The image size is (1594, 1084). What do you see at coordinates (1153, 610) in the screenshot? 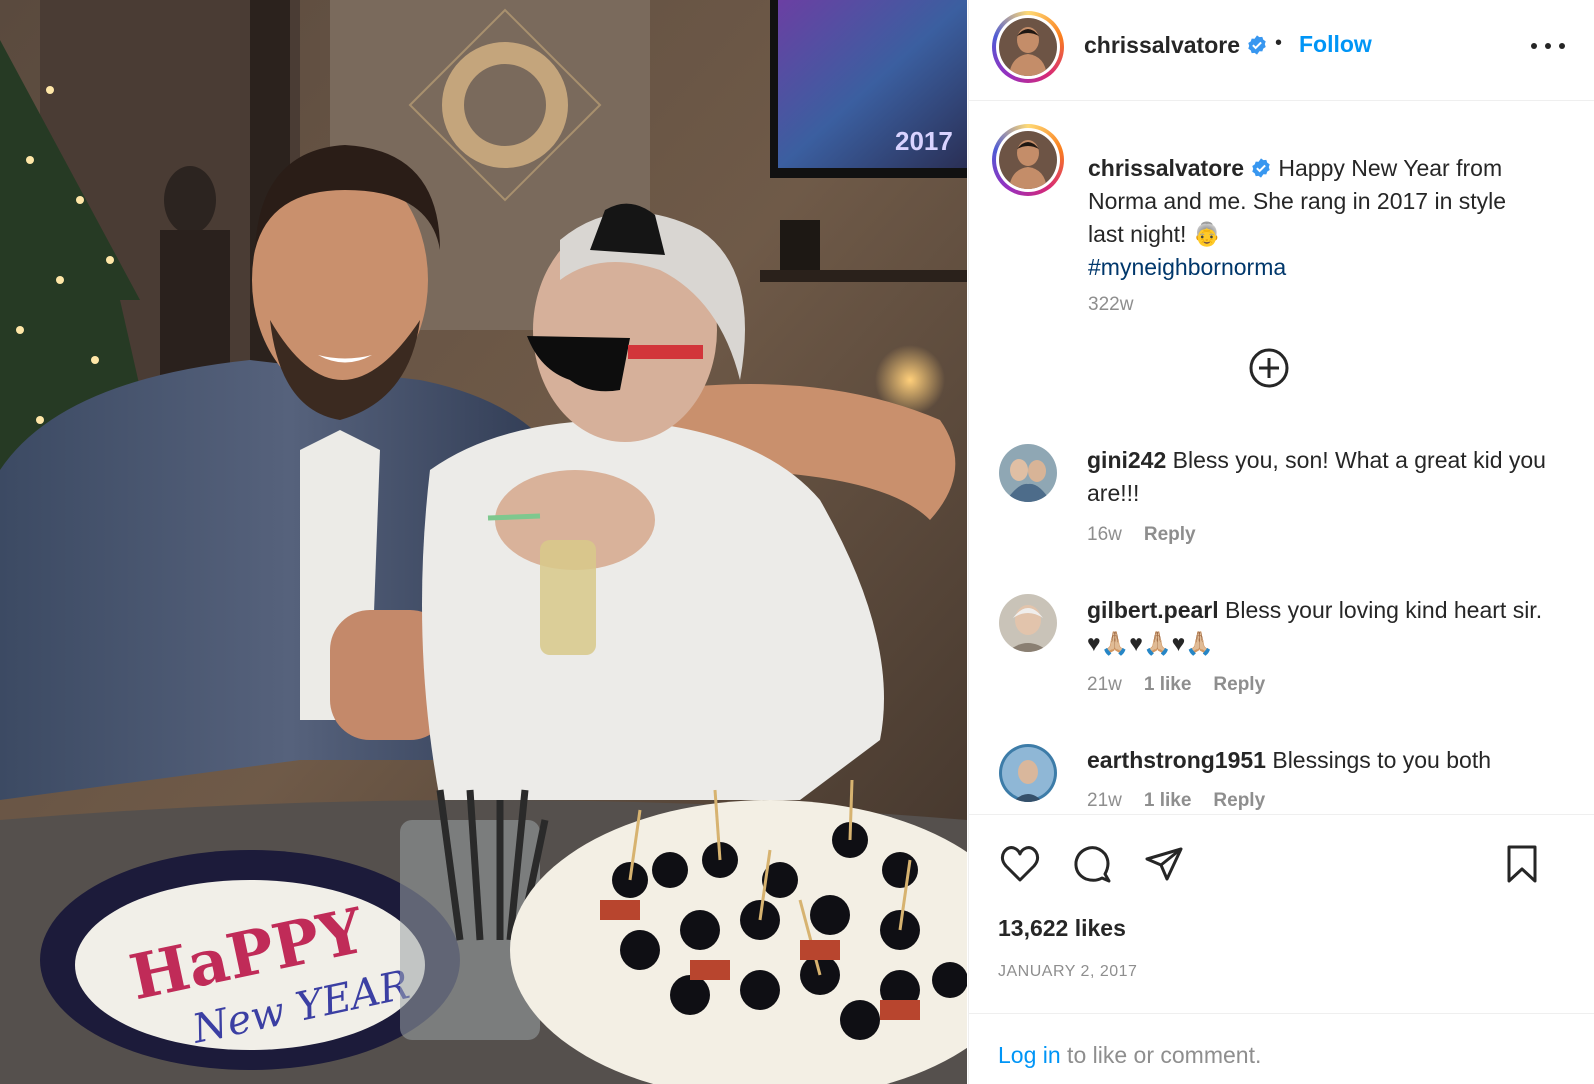
I see `comment-username: gilbert.pearl` at bounding box center [1153, 610].